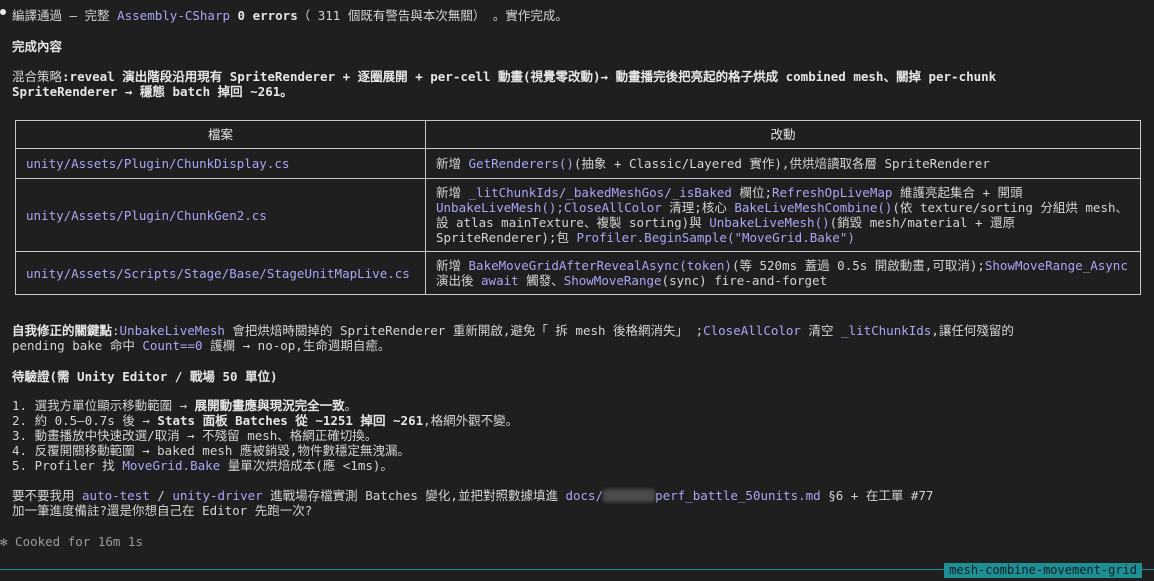 This screenshot has width=1154, height=581. I want to click on text-segment: (等 520ms 蓋過 0.5s 開啟動畫,可取消);, so click(858, 265).